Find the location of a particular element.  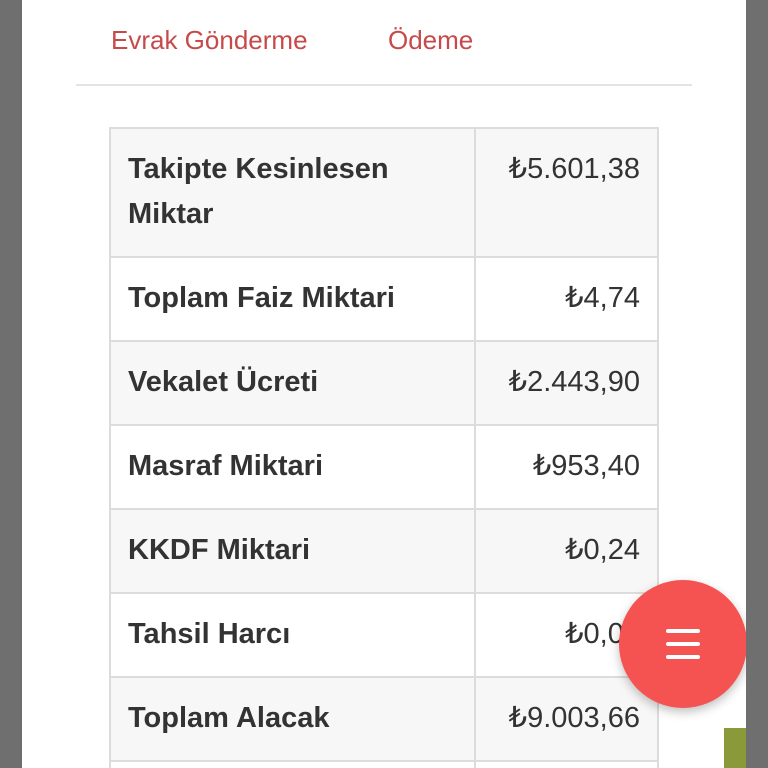

table-row: Masraf Miktari ₺953,40 is located at coordinates (384, 467).